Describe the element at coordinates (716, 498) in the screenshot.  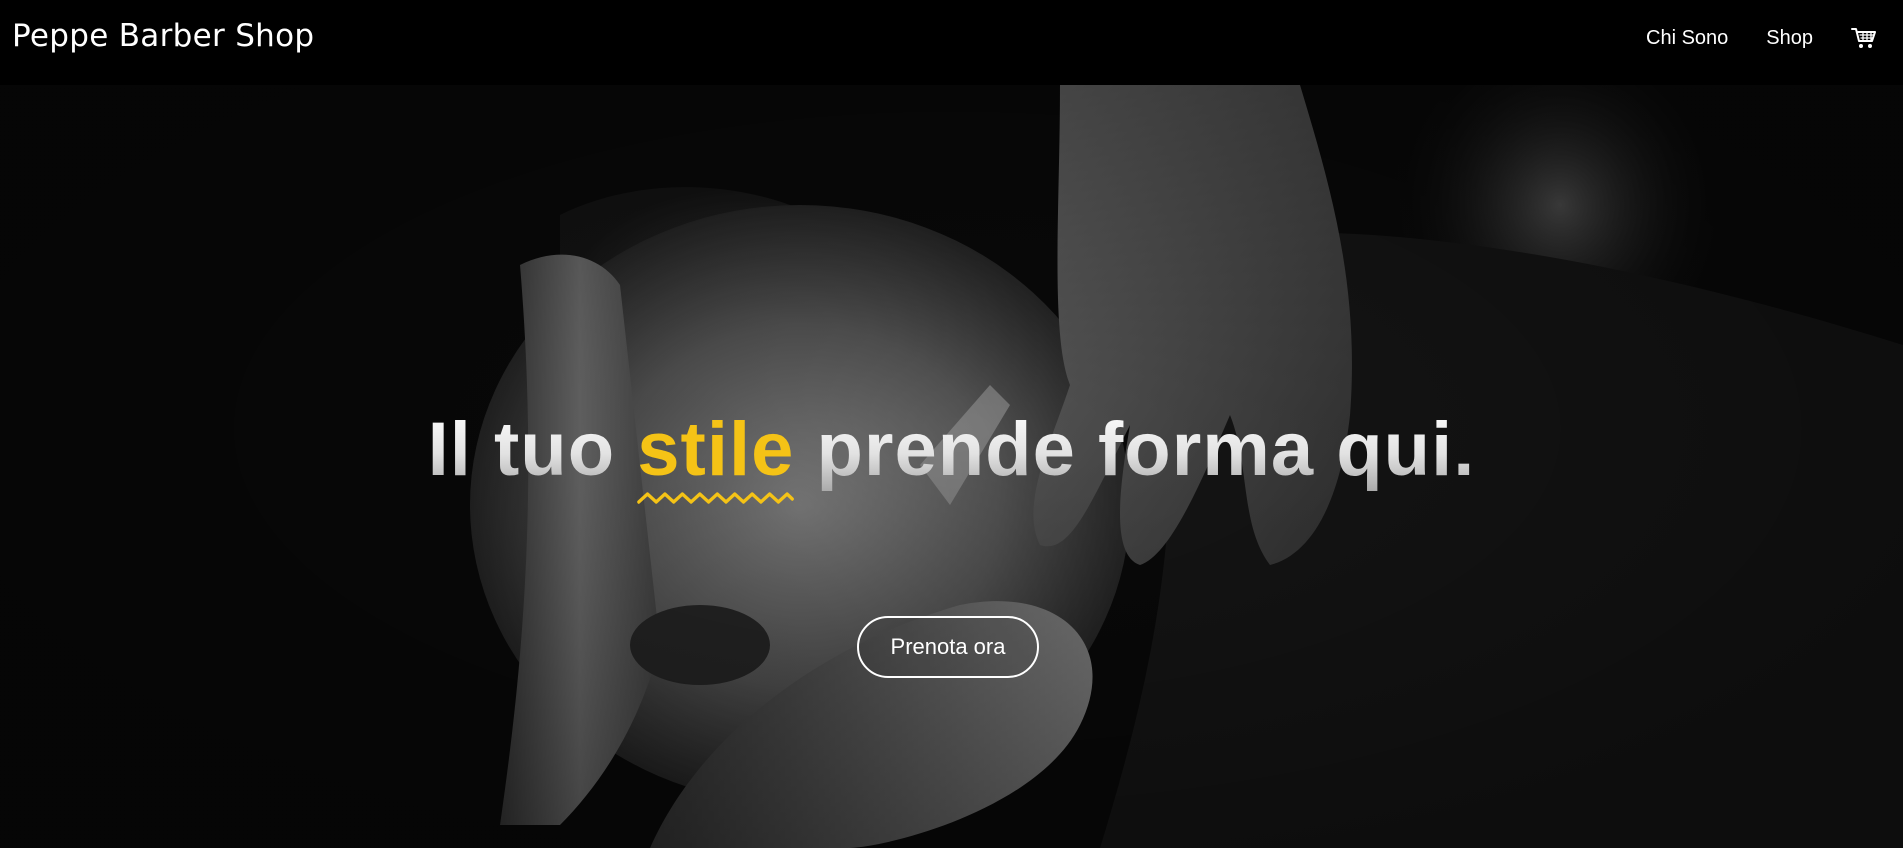
I see `squiggle-underline-icon` at that location.